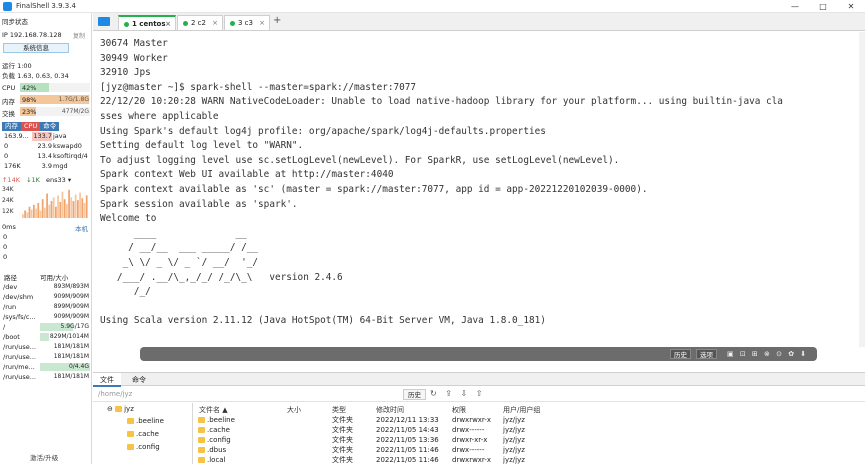 The width and height of the screenshot is (865, 464). Describe the element at coordinates (69, 336) in the screenshot. I see `disk-usage-value: 829M/1014M` at that location.